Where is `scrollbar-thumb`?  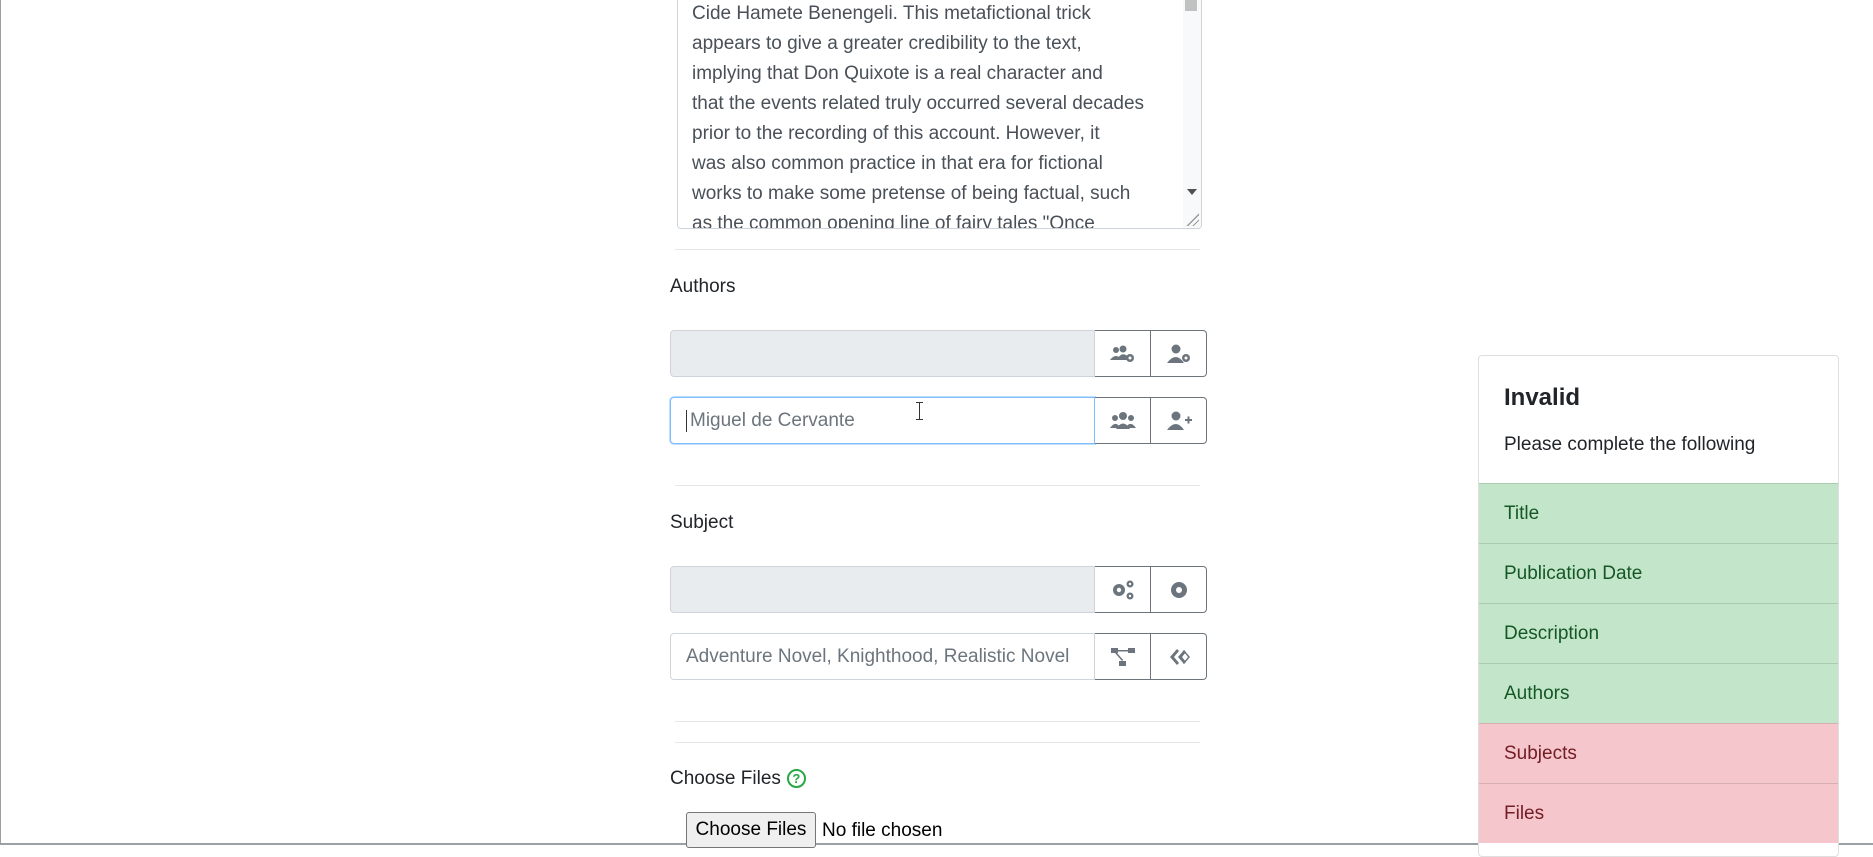 scrollbar-thumb is located at coordinates (1191, 5).